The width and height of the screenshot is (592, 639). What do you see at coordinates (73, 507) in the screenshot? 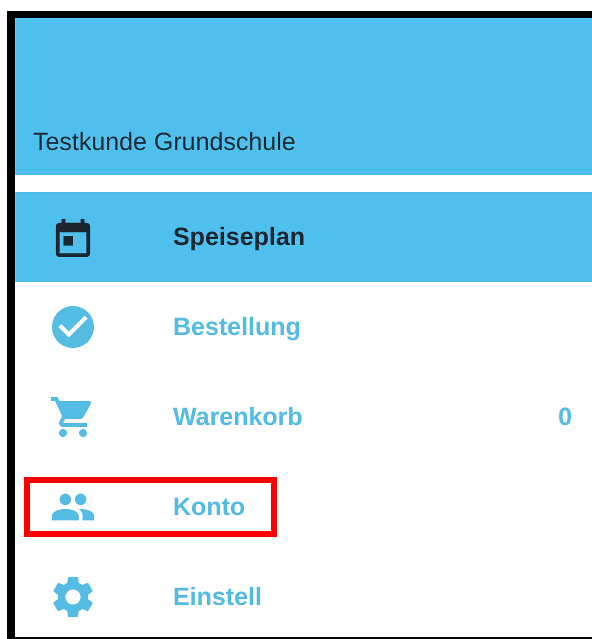
I see `people-icon` at bounding box center [73, 507].